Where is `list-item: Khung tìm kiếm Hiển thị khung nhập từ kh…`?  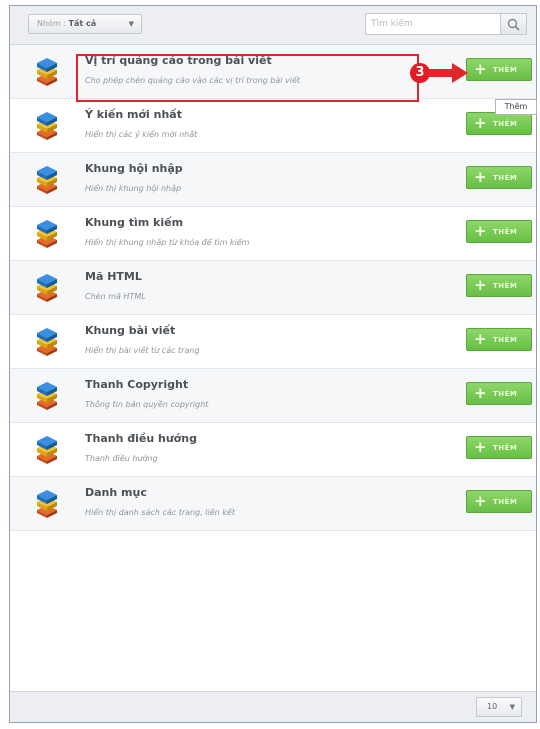 list-item: Khung tìm kiếm Hiển thị khung nhập từ kh… is located at coordinates (273, 234).